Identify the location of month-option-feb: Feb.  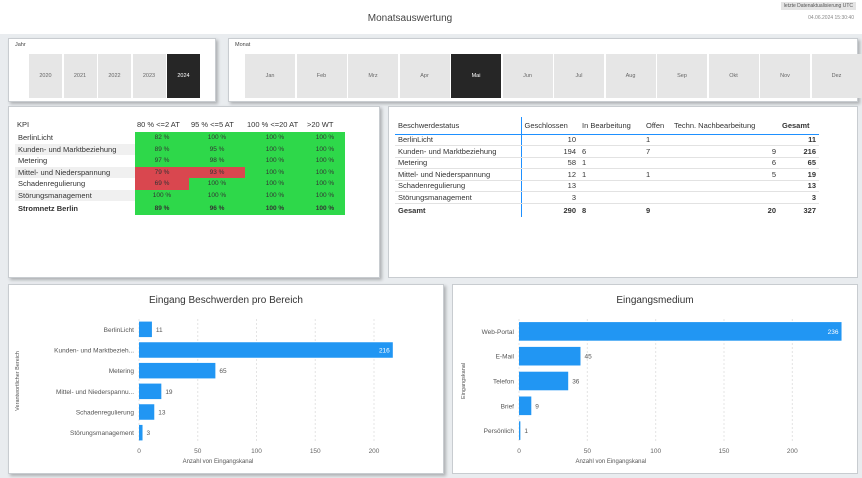
(321, 76).